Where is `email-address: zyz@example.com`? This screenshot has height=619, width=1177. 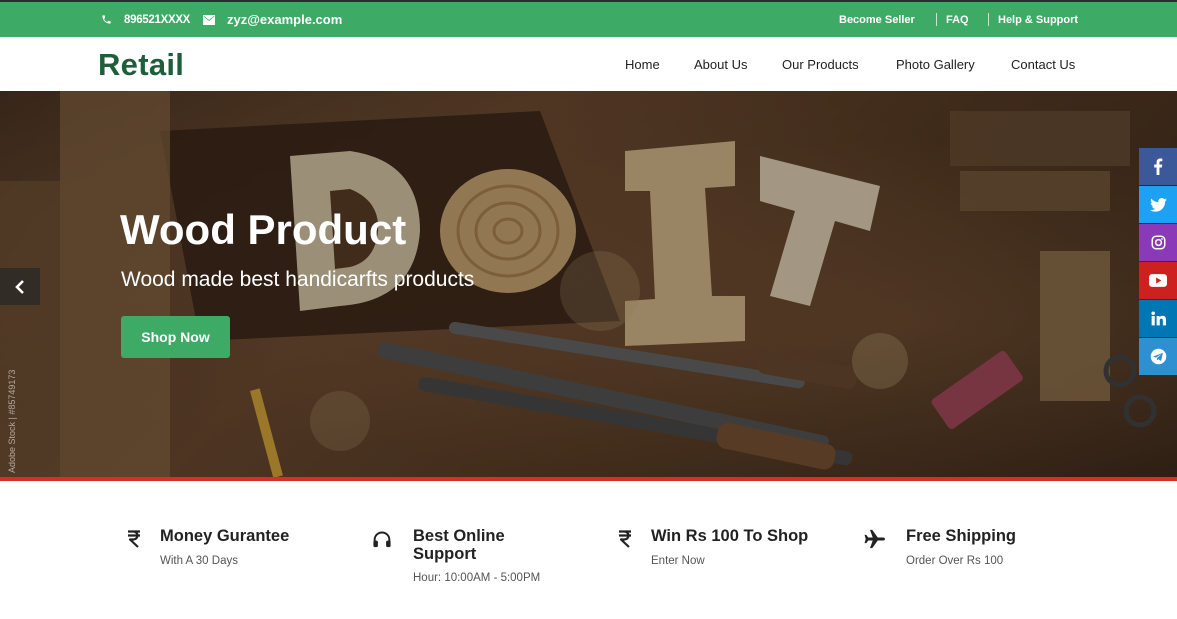
email-address: zyz@example.com is located at coordinates (285, 19).